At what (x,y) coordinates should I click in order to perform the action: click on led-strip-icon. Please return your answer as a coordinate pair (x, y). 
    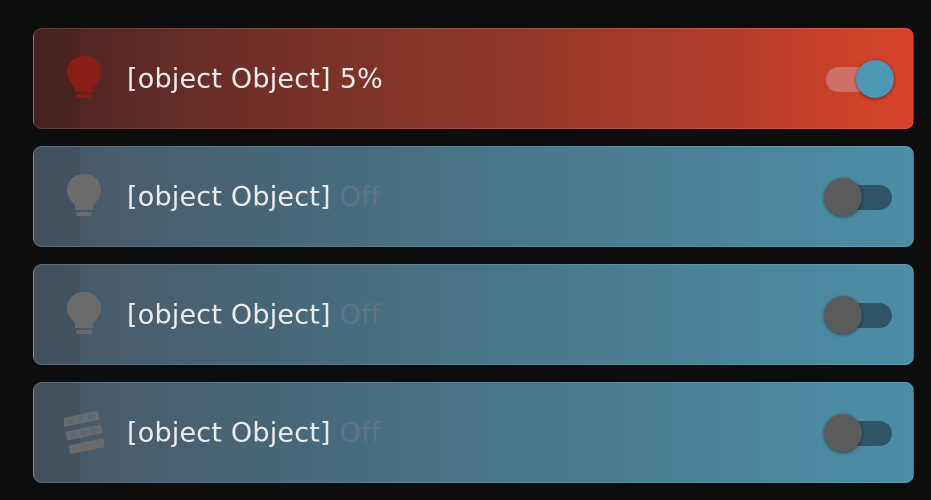
    Looking at the image, I should click on (84, 433).